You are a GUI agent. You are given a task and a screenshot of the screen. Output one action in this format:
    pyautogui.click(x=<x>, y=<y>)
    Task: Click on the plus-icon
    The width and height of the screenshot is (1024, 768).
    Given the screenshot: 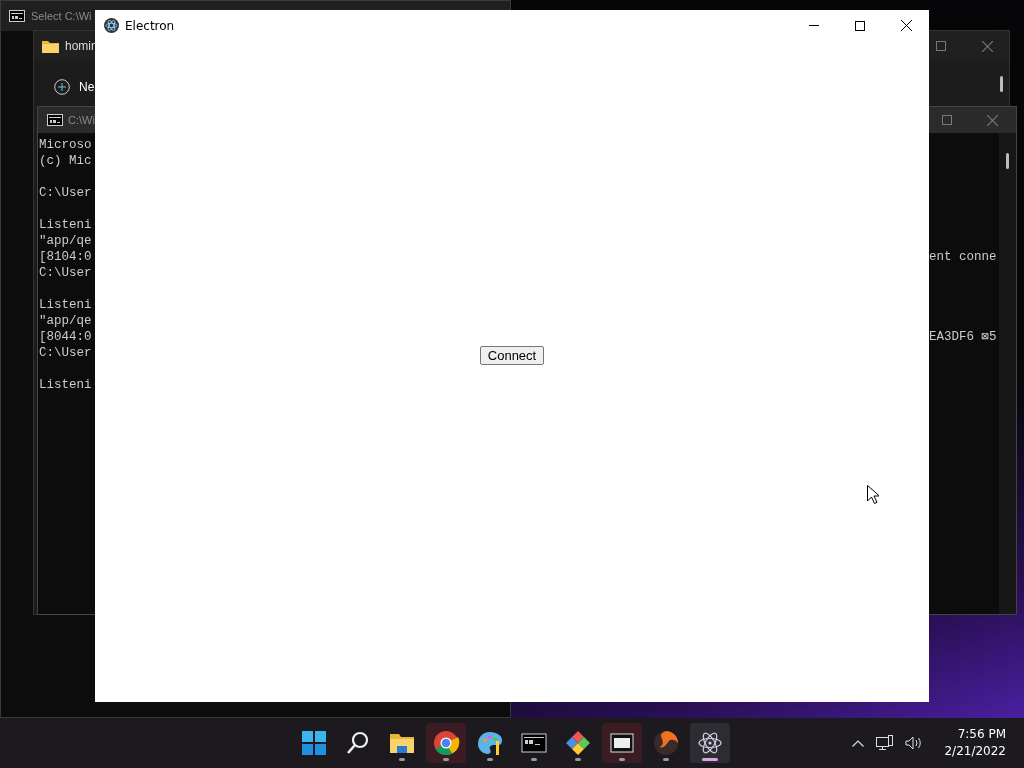 What is the action you would take?
    pyautogui.click(x=62, y=87)
    